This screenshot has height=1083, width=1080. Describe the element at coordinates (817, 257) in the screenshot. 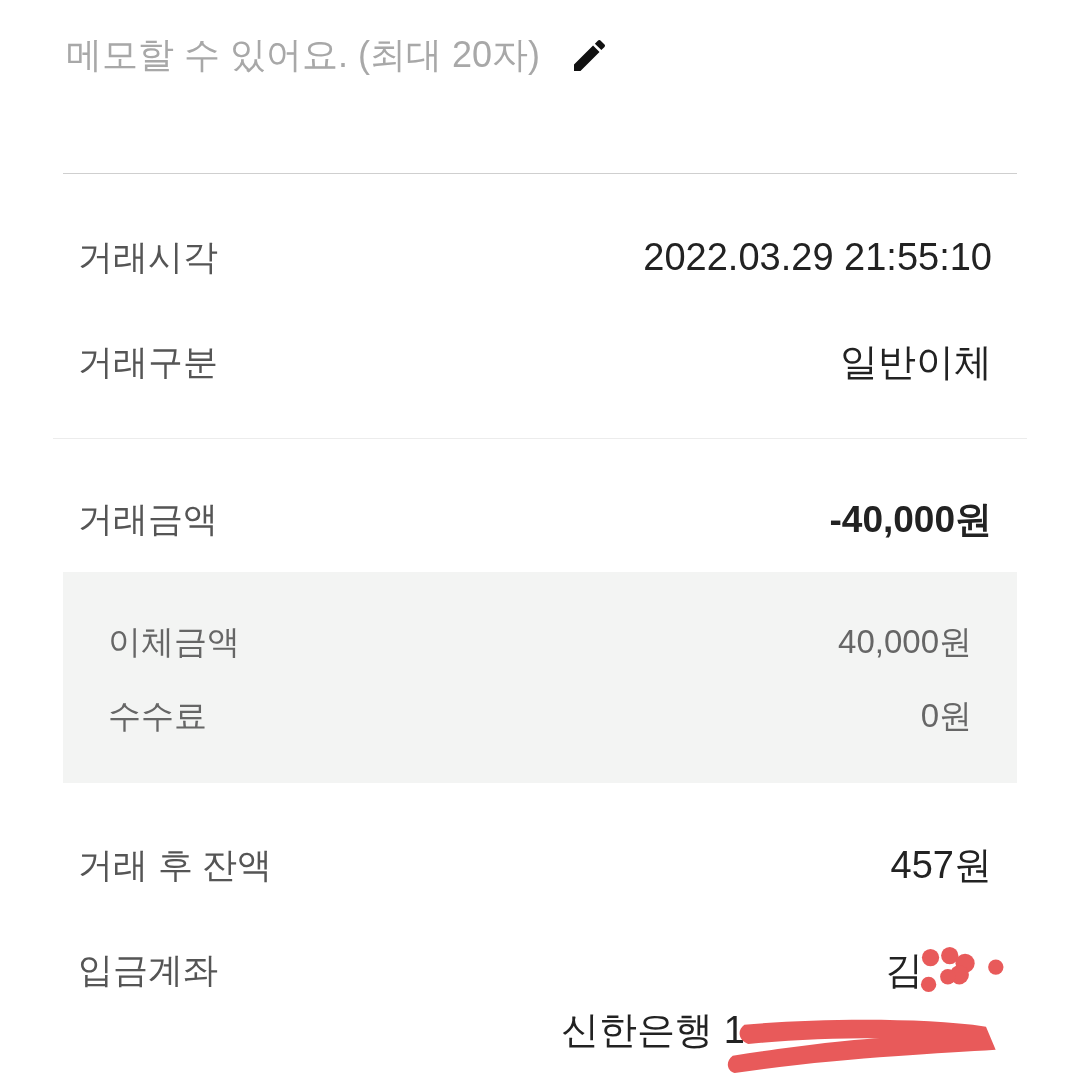

I see `detail-value: 2022.03.29 21:55:10` at that location.